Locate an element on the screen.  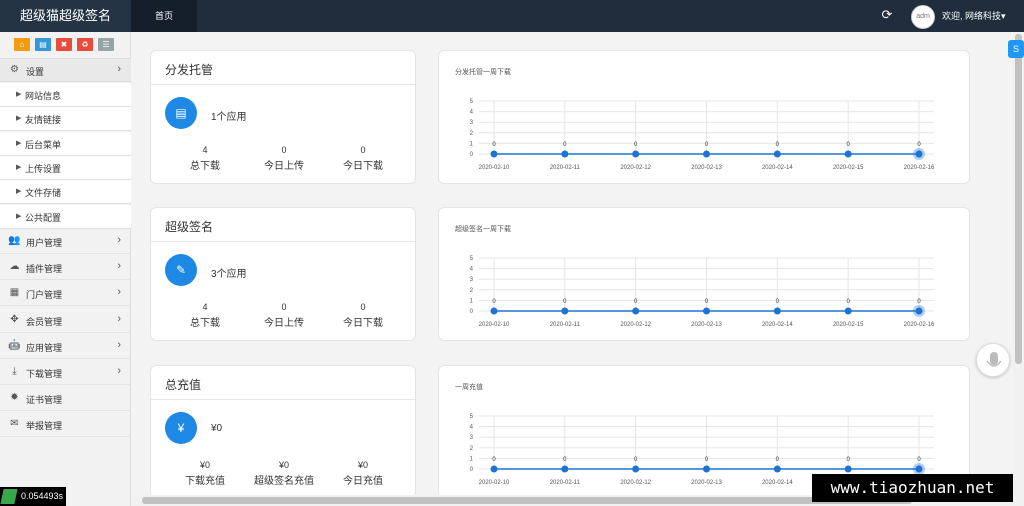
sidebar-subitem: ▶ 网站信息 is located at coordinates (65, 95).